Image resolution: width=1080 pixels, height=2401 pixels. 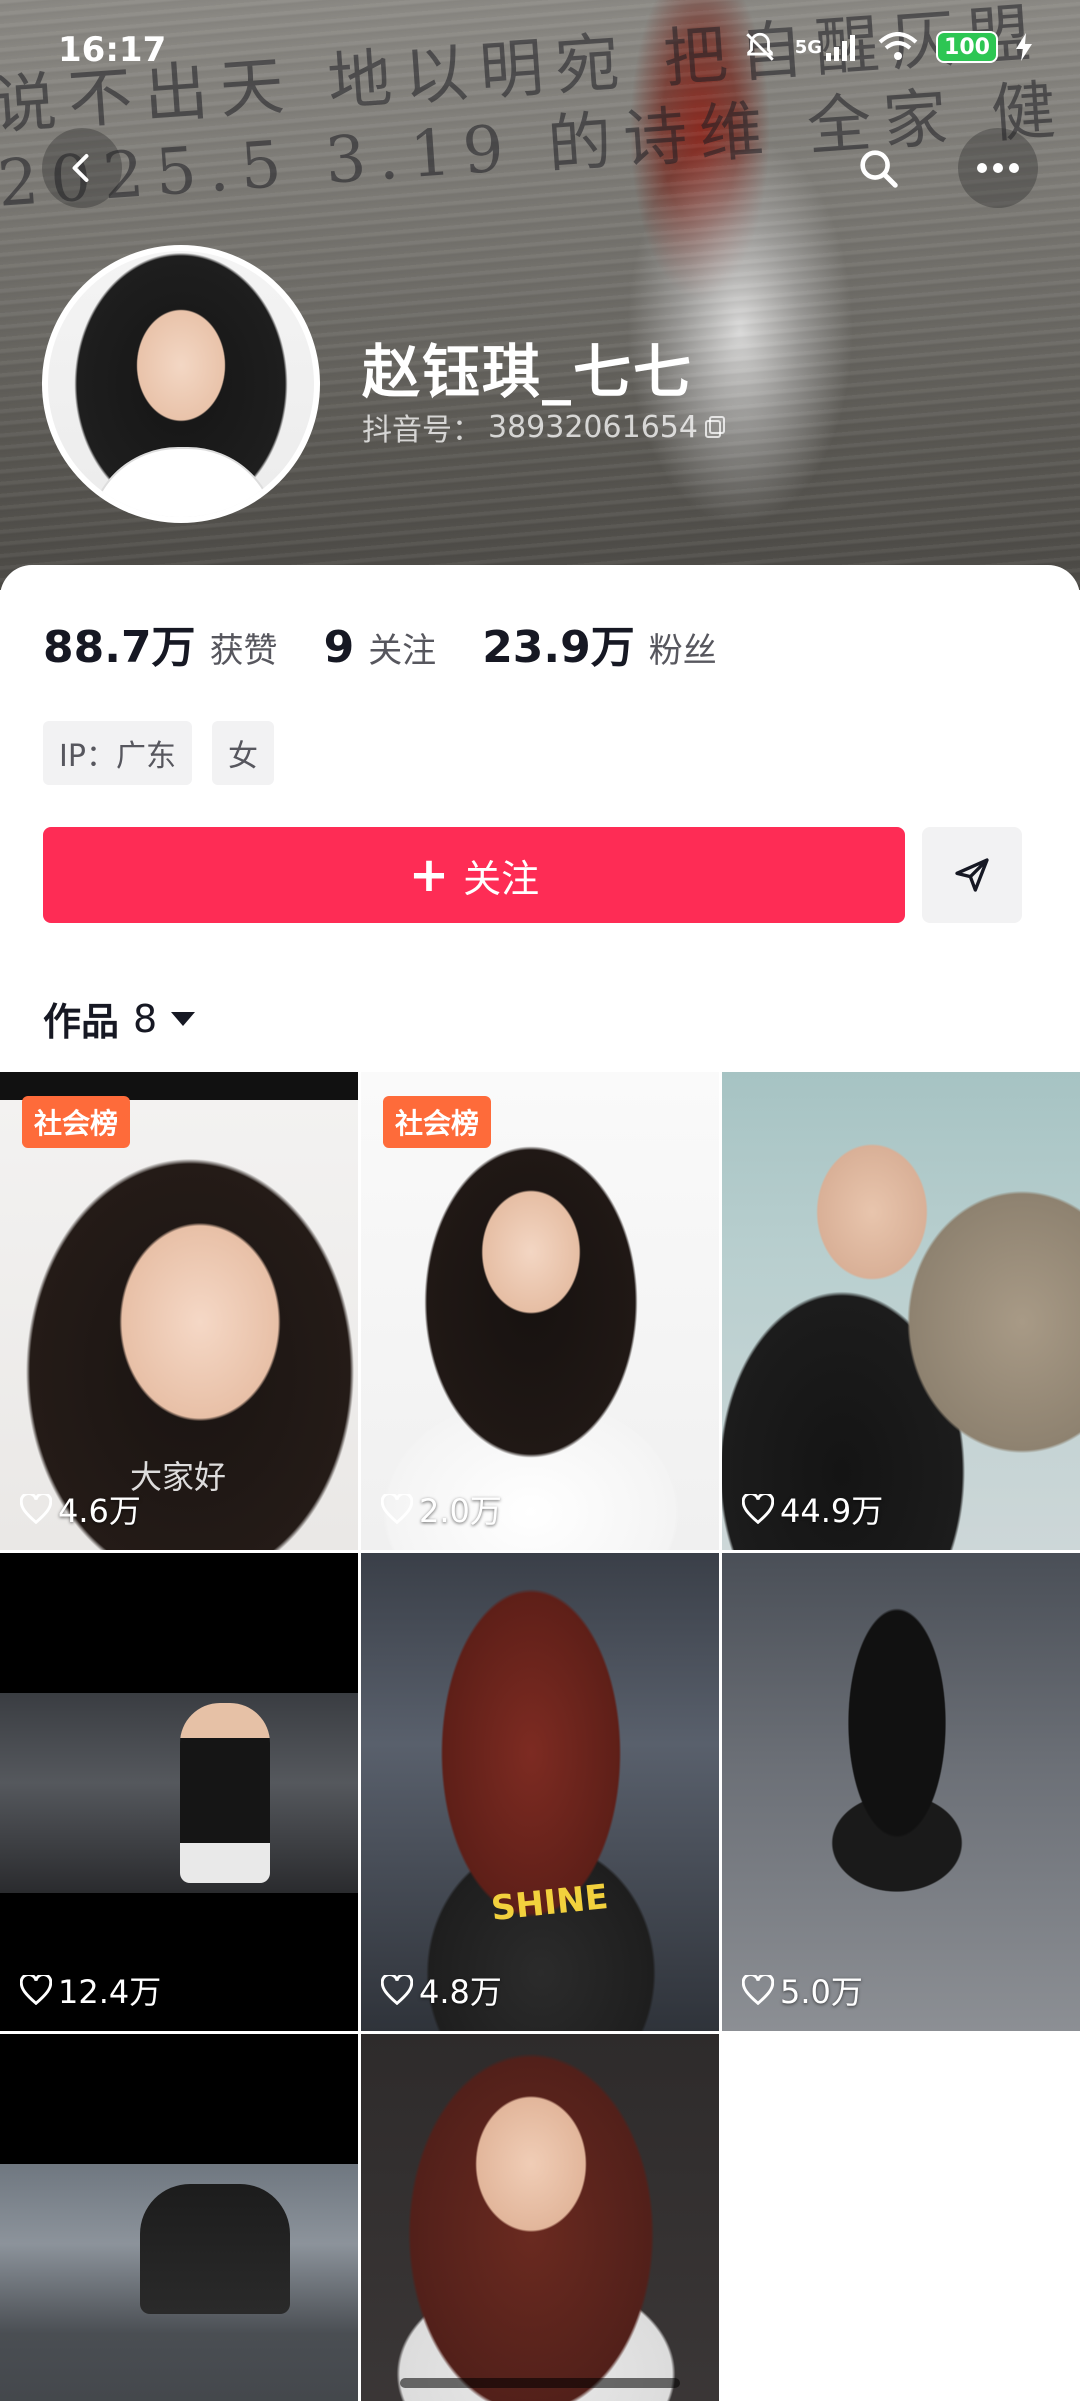 What do you see at coordinates (99, 1511) in the screenshot?
I see `like-count-value: 4.6万` at bounding box center [99, 1511].